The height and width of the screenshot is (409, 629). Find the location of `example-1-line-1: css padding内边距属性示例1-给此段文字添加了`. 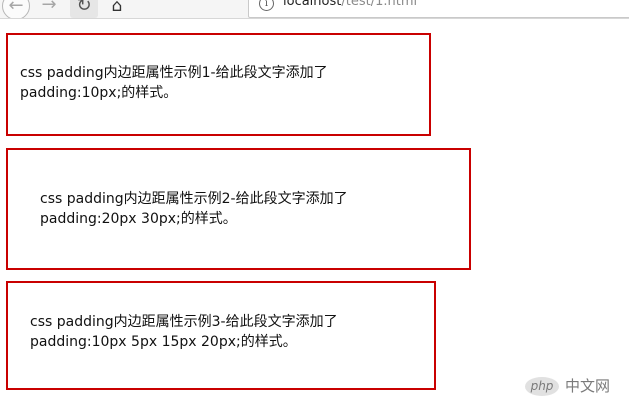

example-1-line-1: css padding内边距属性示例1-给此段文字添加了 is located at coordinates (174, 73).